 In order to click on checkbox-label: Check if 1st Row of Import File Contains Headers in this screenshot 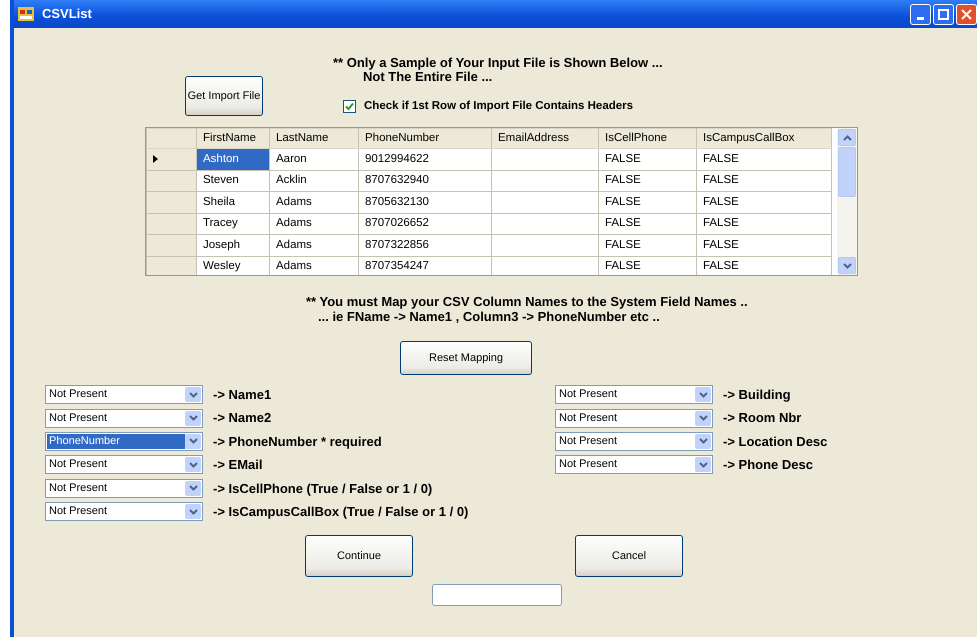, I will do `click(499, 106)`.